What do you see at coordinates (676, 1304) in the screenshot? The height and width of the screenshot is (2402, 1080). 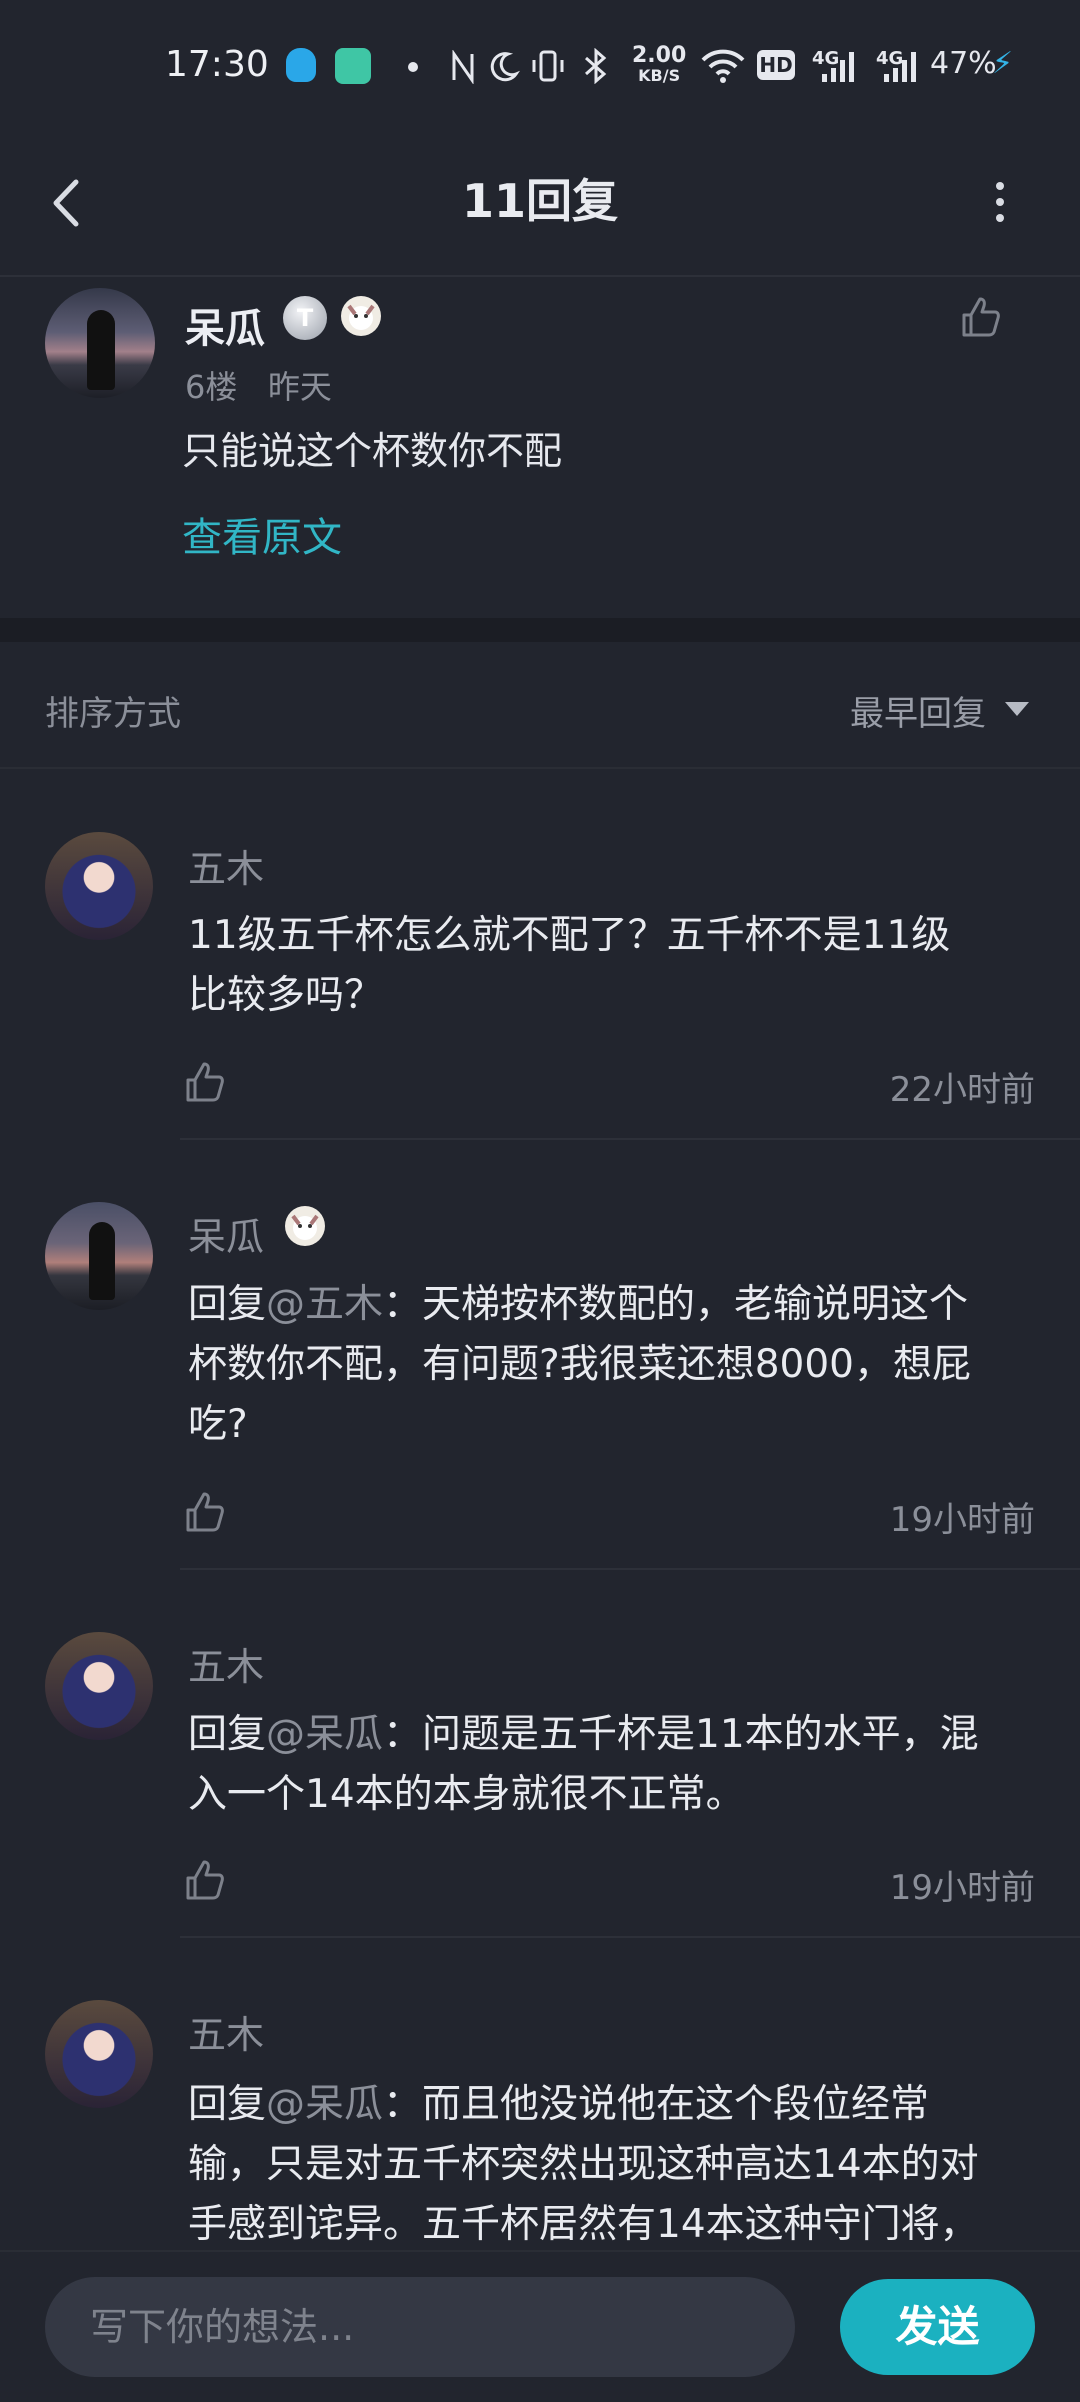 I see `reply-content-line: ：天梯按杯数配的，老输说明这个` at bounding box center [676, 1304].